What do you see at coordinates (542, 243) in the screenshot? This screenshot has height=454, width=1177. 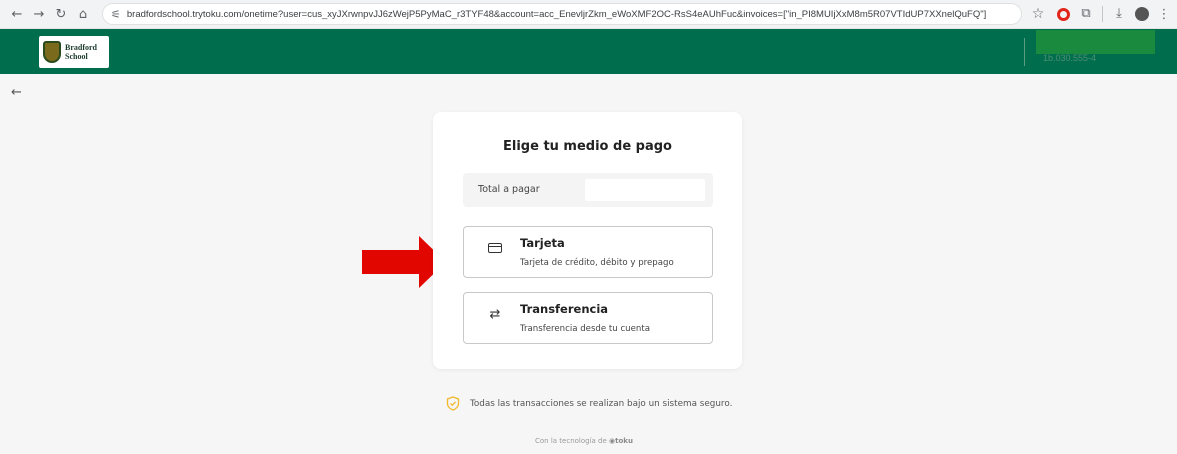 I see `option-tarjeta-title: Tarjeta` at bounding box center [542, 243].